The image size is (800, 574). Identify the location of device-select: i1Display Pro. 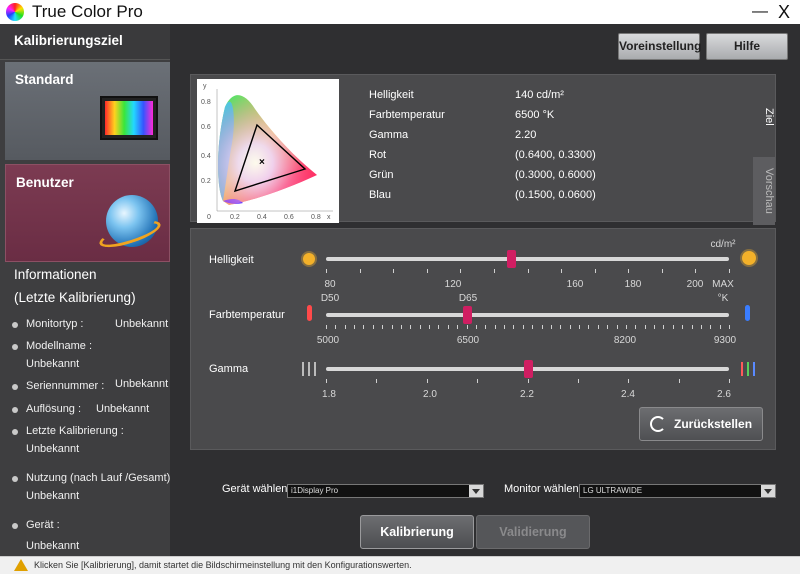
(385, 491).